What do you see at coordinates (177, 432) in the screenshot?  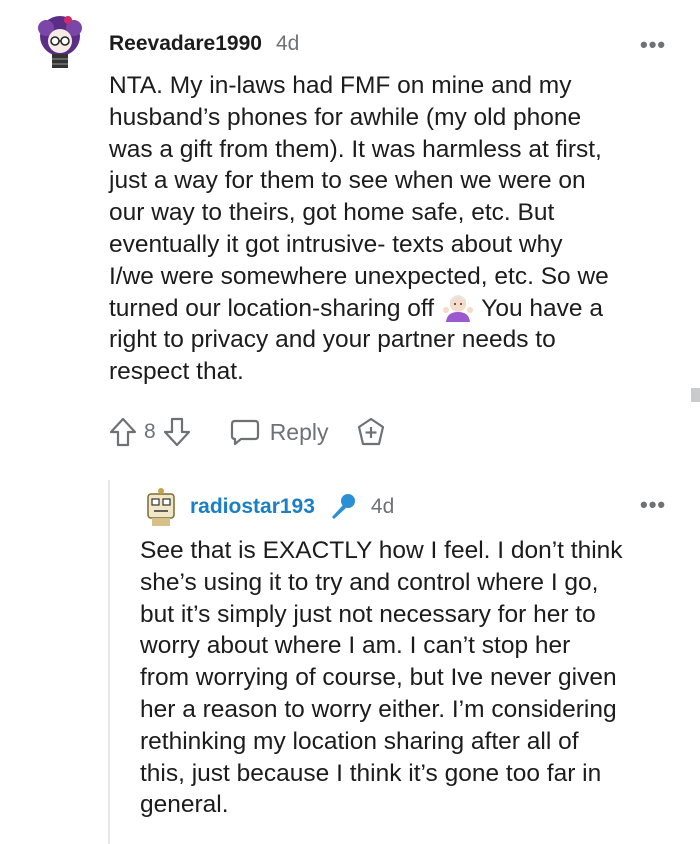 I see `downvote-icon` at bounding box center [177, 432].